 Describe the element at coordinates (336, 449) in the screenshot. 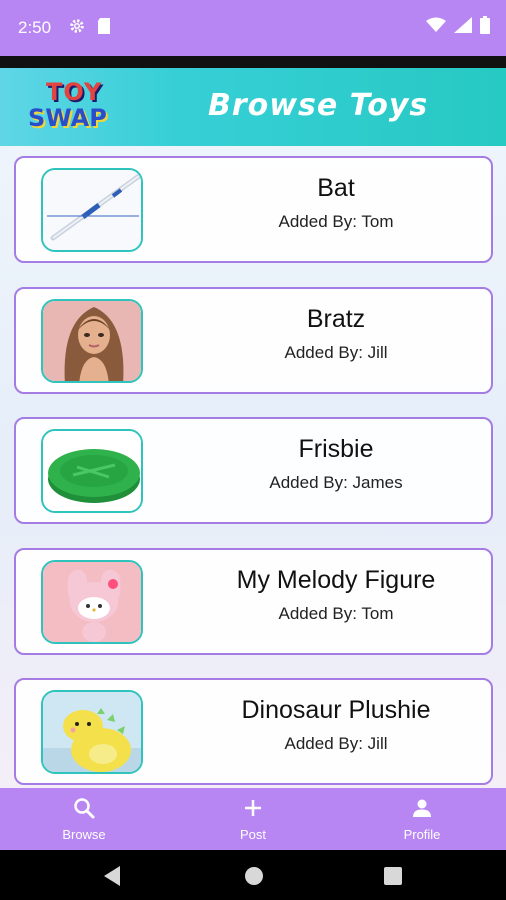

I see `toy-name: Frisbie` at that location.